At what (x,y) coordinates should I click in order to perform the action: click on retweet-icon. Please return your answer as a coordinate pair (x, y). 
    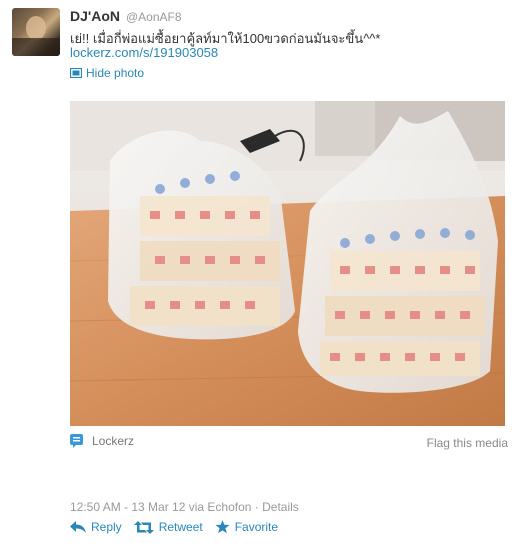
    Looking at the image, I should click on (143, 527).